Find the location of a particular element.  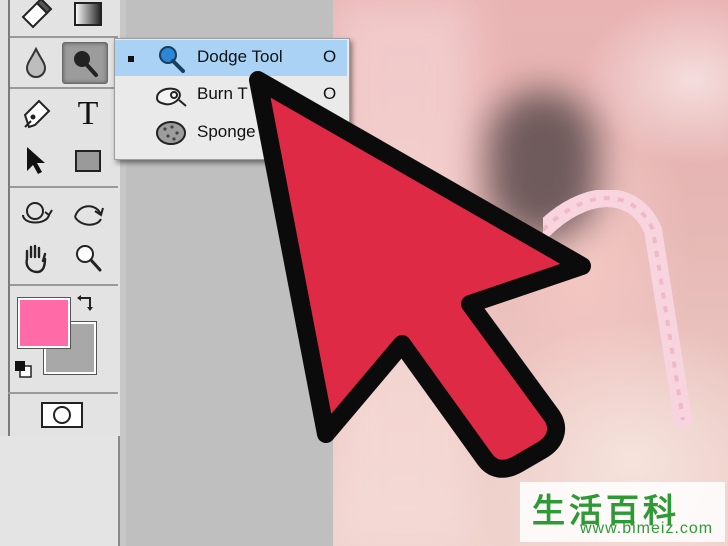

gradient-tool is located at coordinates (88, 17).